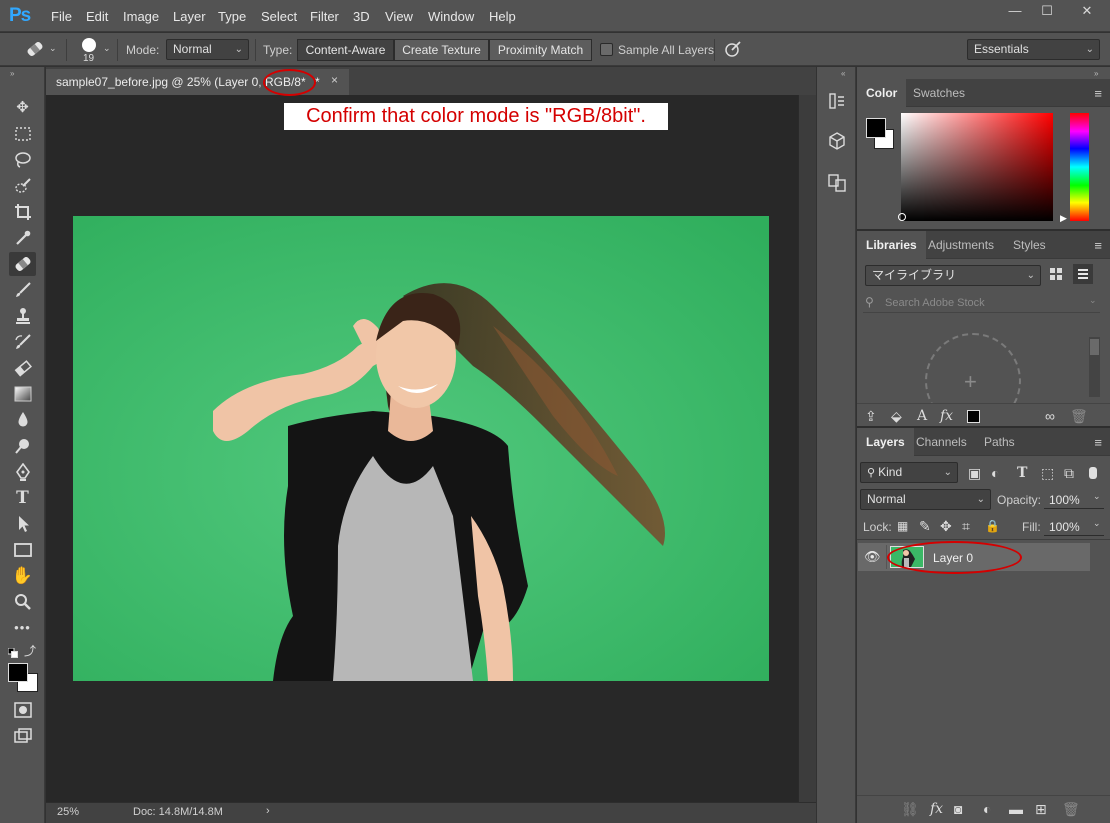  I want to click on dodge-tool-icon, so click(22, 446).